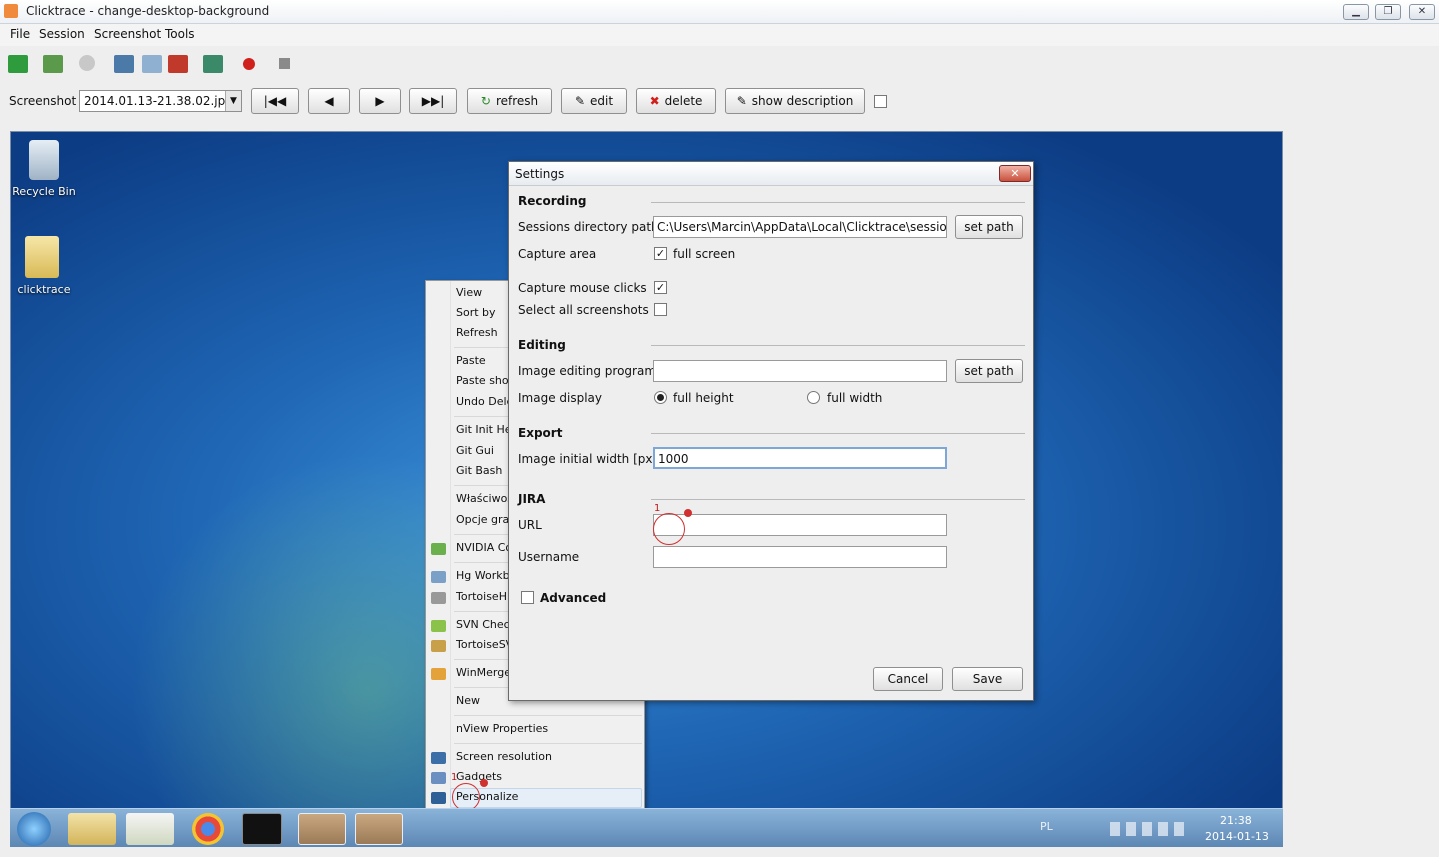  Describe the element at coordinates (1147, 829) in the screenshot. I see `tray-icons` at that location.